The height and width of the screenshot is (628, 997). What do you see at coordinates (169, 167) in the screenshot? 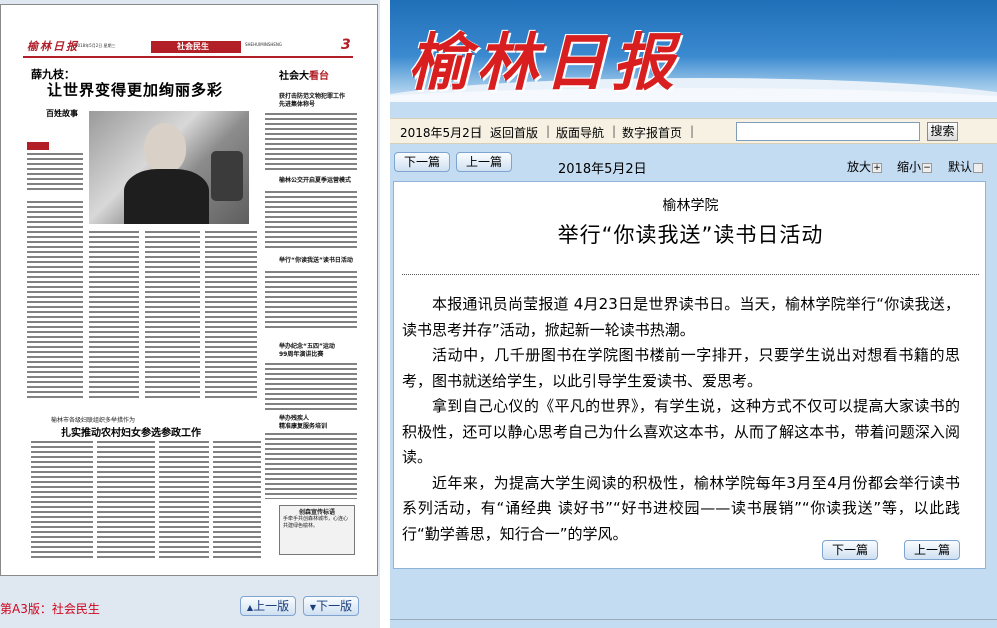
I see `paper-photo` at bounding box center [169, 167].